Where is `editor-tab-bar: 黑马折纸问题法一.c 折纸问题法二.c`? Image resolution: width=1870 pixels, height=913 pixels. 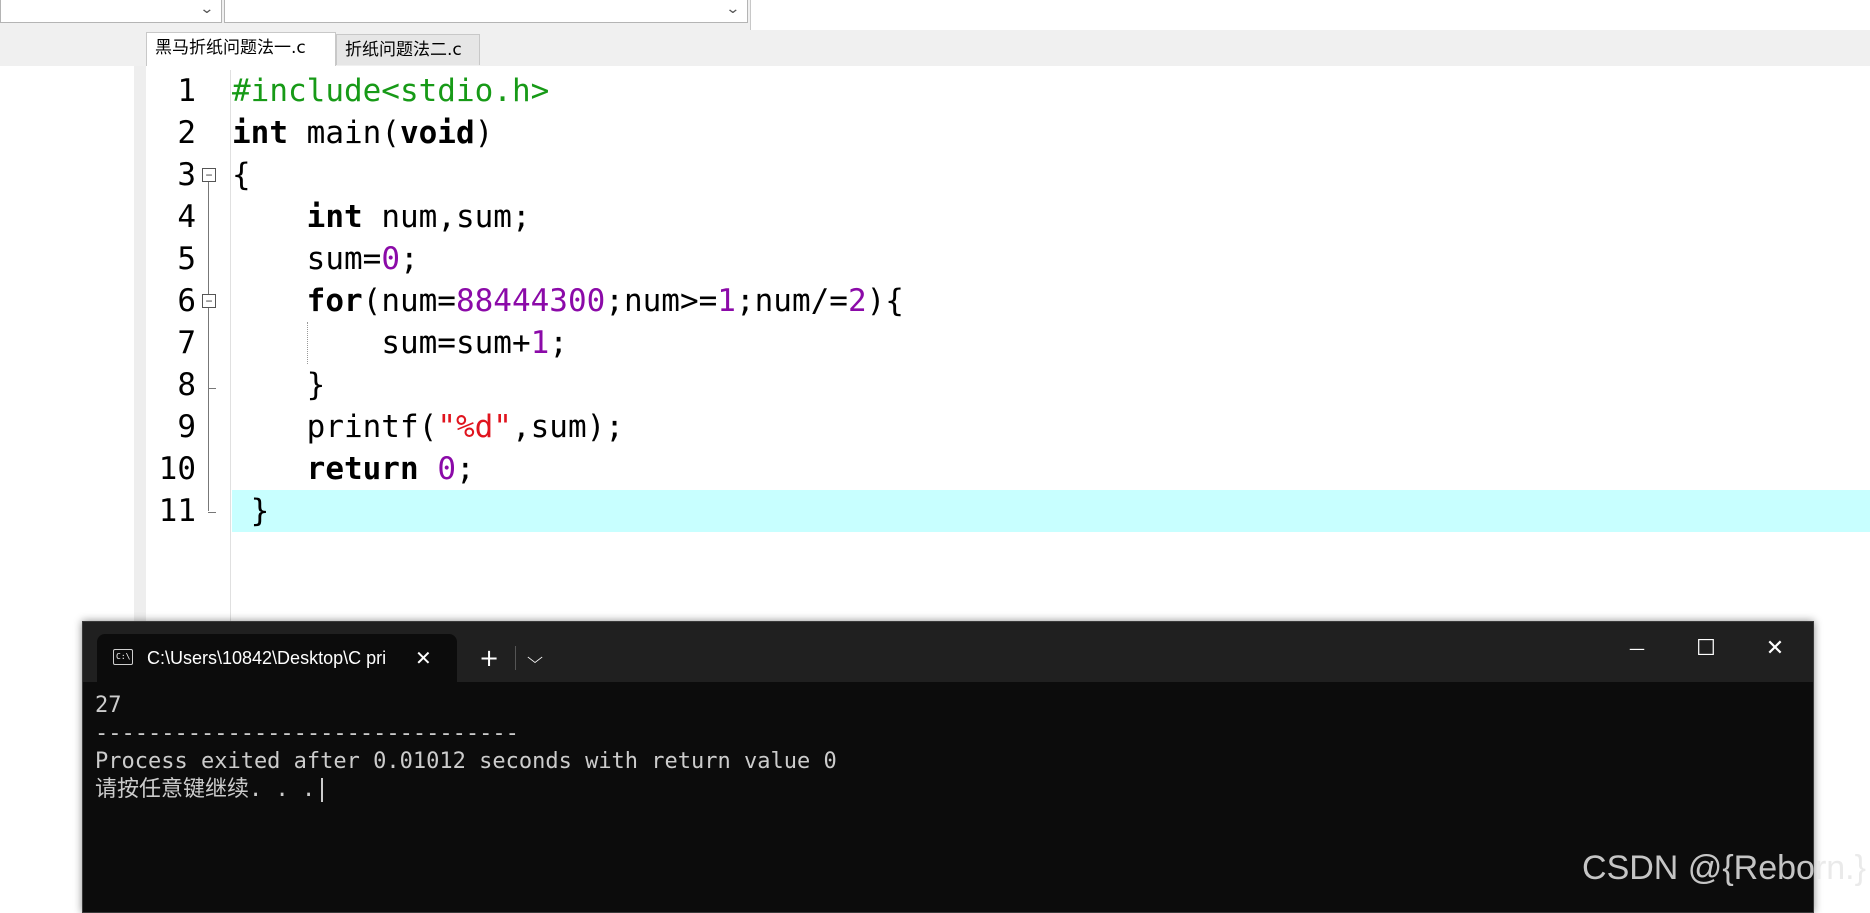
editor-tab-bar: 黑马折纸问题法一.c 折纸问题法二.c is located at coordinates (935, 48).